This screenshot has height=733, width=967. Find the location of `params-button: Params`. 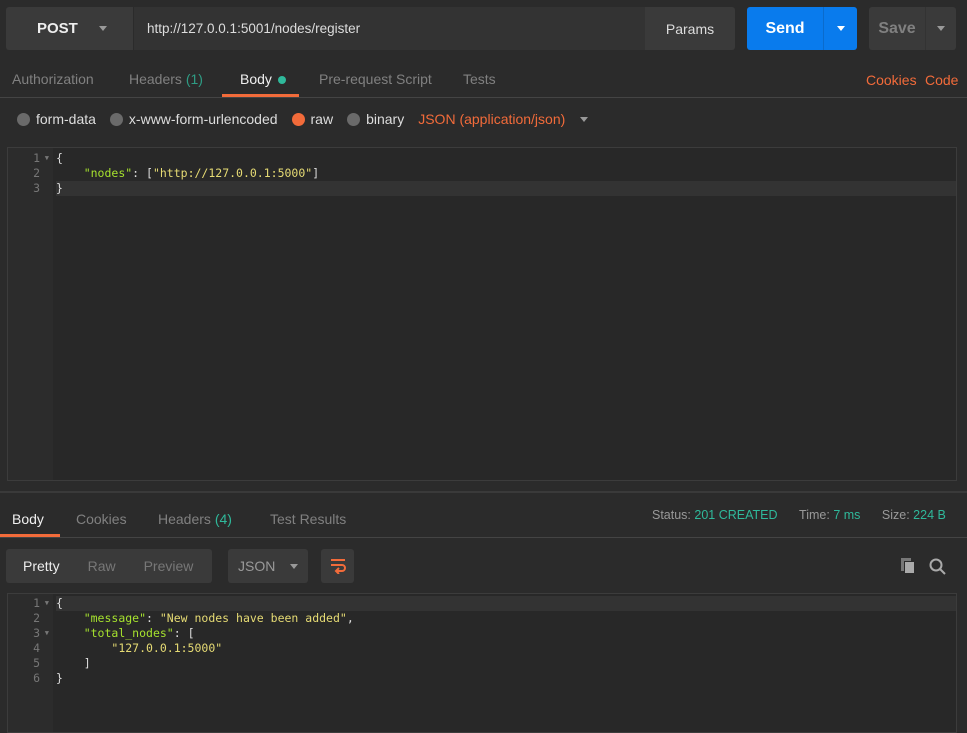

params-button: Params is located at coordinates (690, 28).